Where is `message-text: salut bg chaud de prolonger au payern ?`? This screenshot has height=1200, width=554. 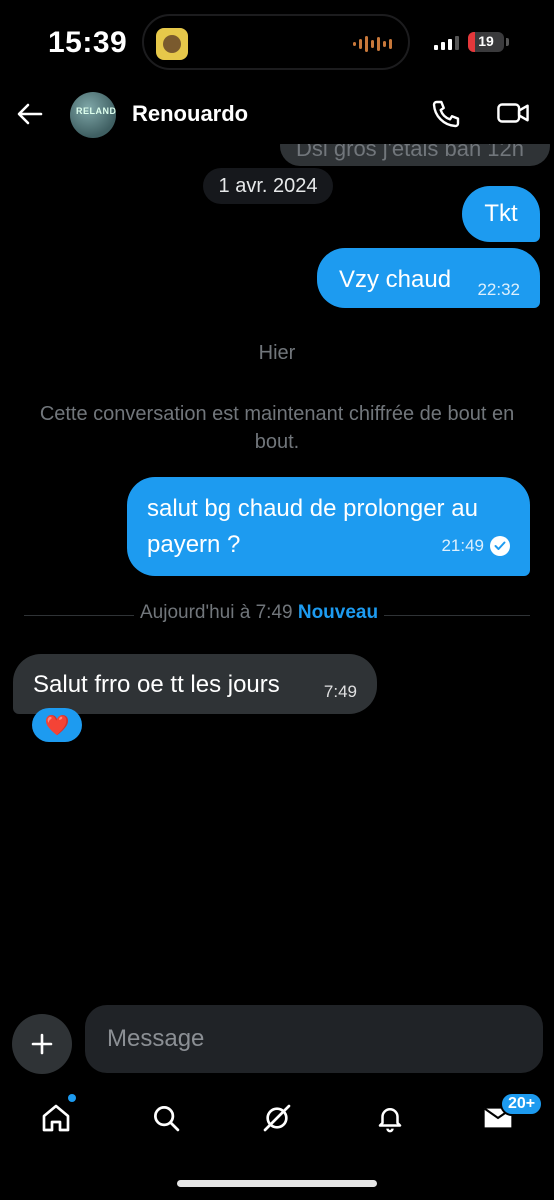 message-text: salut bg chaud de prolonger au payern ? is located at coordinates (312, 526).